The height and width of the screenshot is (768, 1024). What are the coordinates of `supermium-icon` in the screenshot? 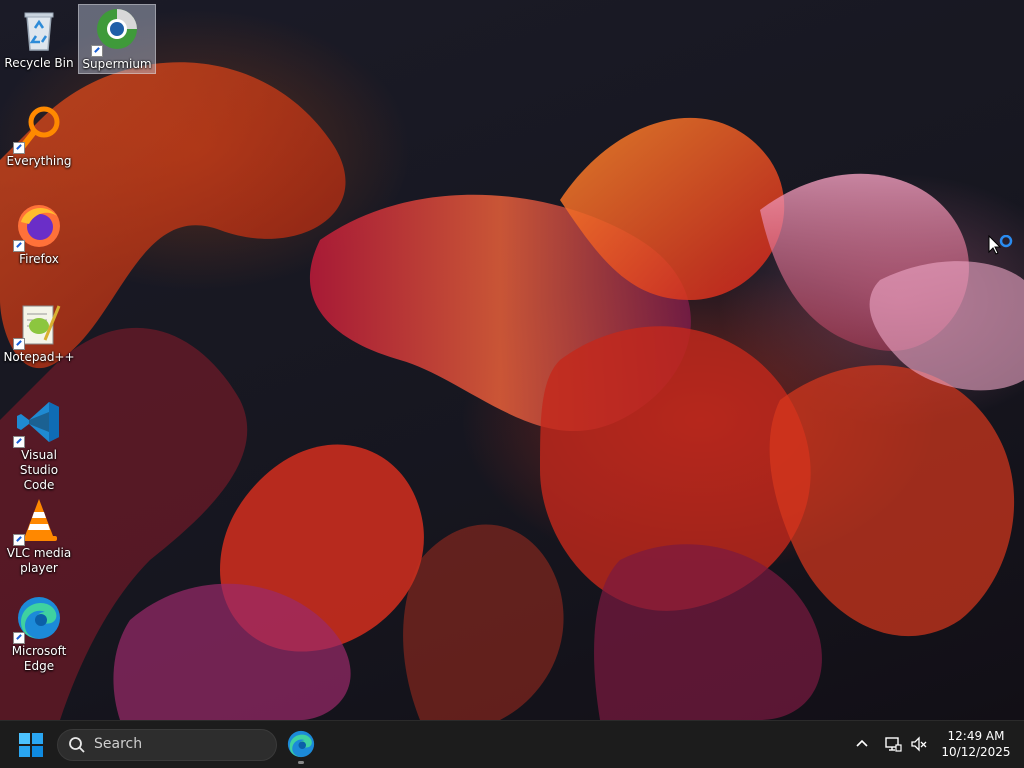 It's located at (116, 32).